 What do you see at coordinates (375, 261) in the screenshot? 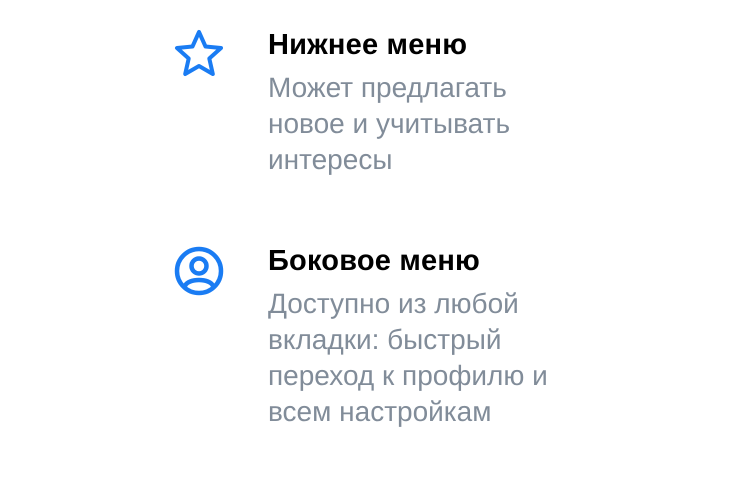
I see `item-title: Боковое меню` at bounding box center [375, 261].